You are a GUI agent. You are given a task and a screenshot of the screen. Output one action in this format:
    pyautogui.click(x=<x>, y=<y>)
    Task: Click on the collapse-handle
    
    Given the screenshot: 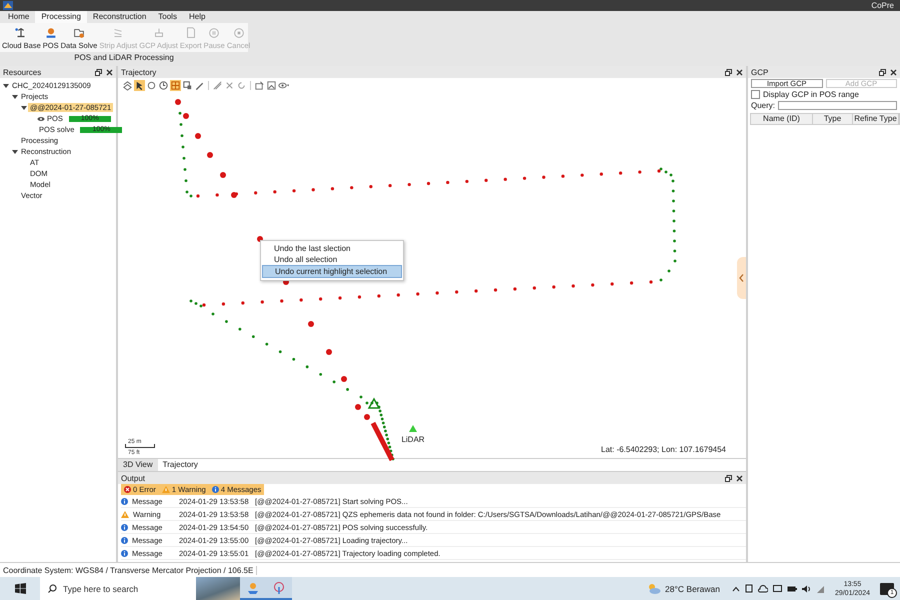 What is the action you would take?
    pyautogui.click(x=741, y=278)
    